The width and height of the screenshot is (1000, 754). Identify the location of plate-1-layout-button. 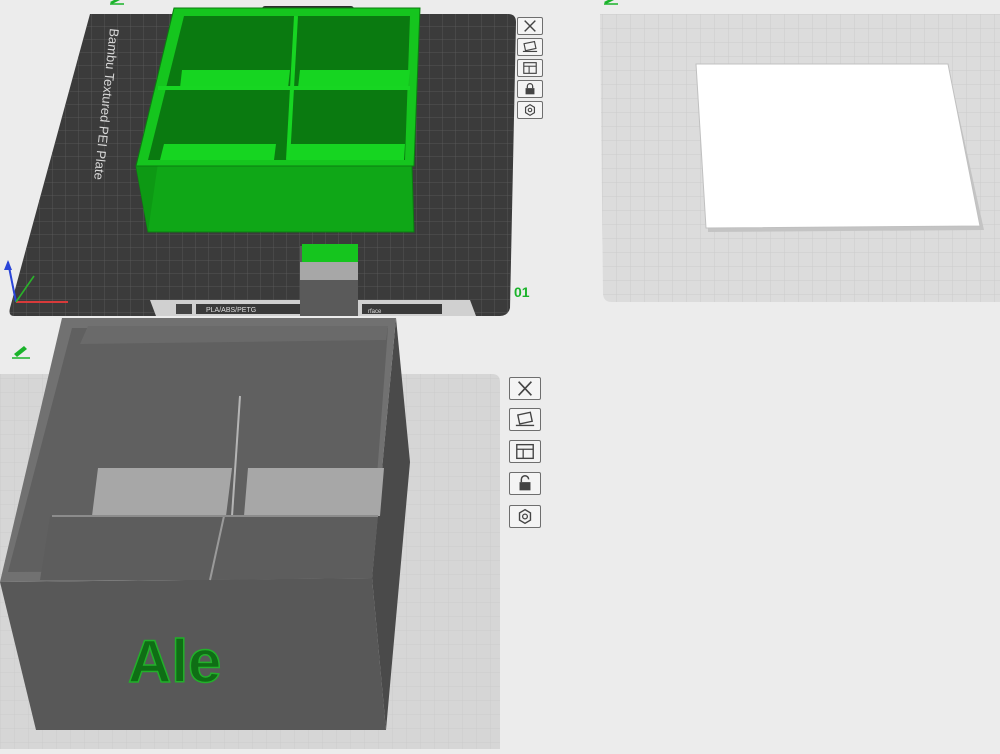
(530, 68).